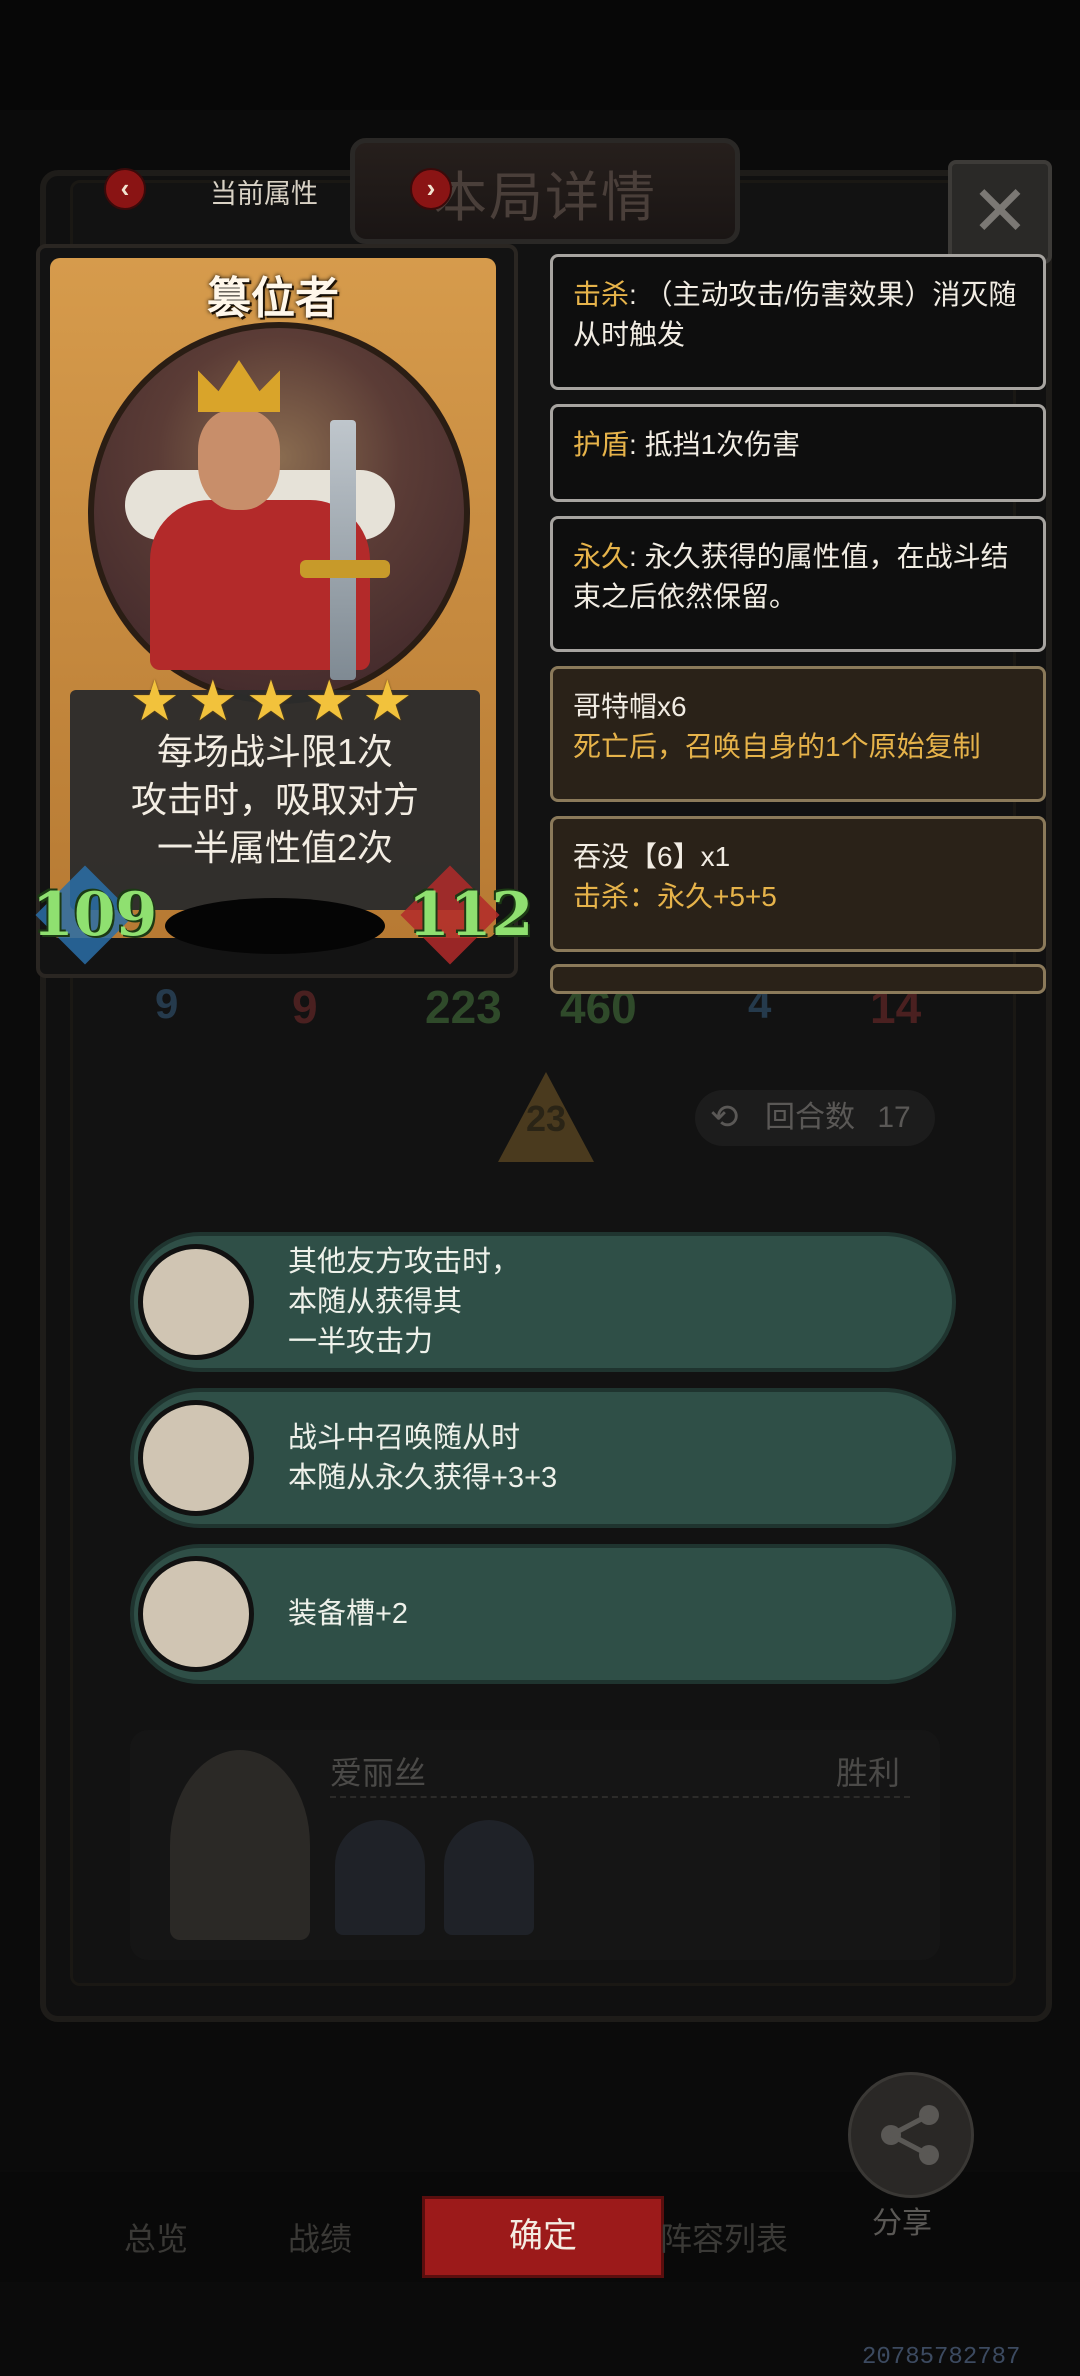 The width and height of the screenshot is (1080, 2376). What do you see at coordinates (422, 1458) in the screenshot?
I see `trait-text: 战斗中召唤随从时 本随从永久获得+3+3` at bounding box center [422, 1458].